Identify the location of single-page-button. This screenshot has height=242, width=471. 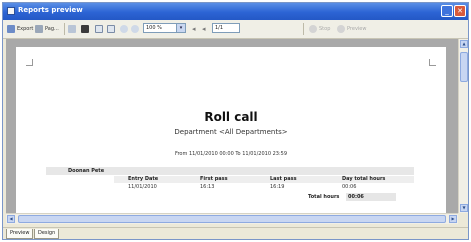
(100, 29).